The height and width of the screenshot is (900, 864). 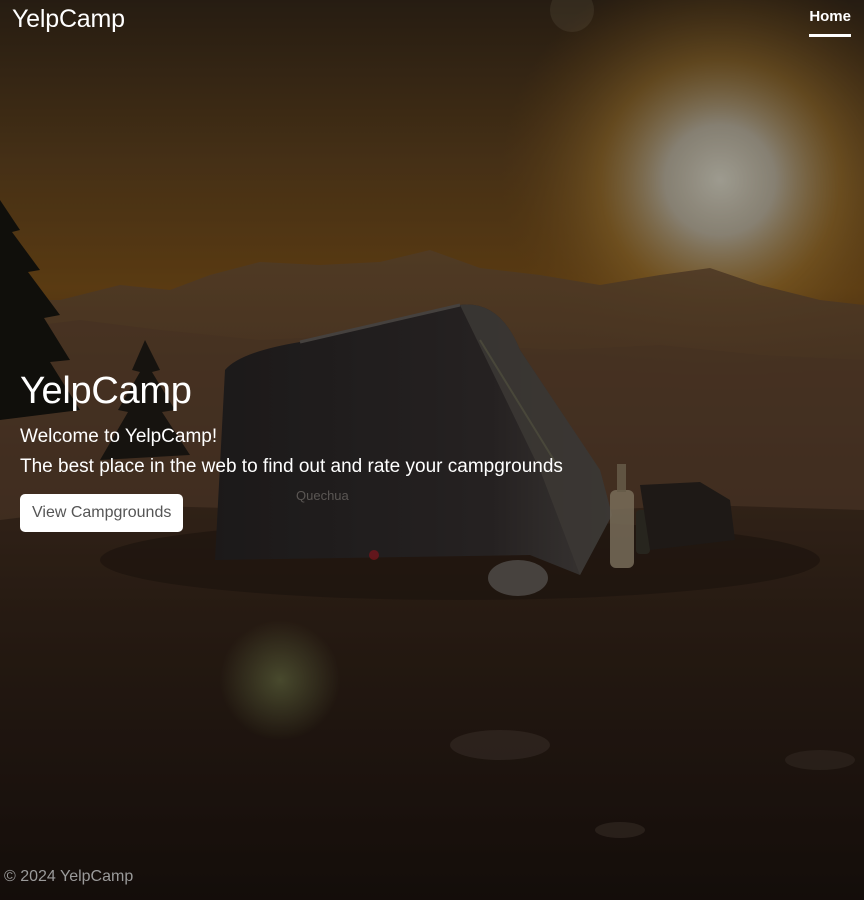 I want to click on navbar: YelpCamp Home, so click(x=432, y=20).